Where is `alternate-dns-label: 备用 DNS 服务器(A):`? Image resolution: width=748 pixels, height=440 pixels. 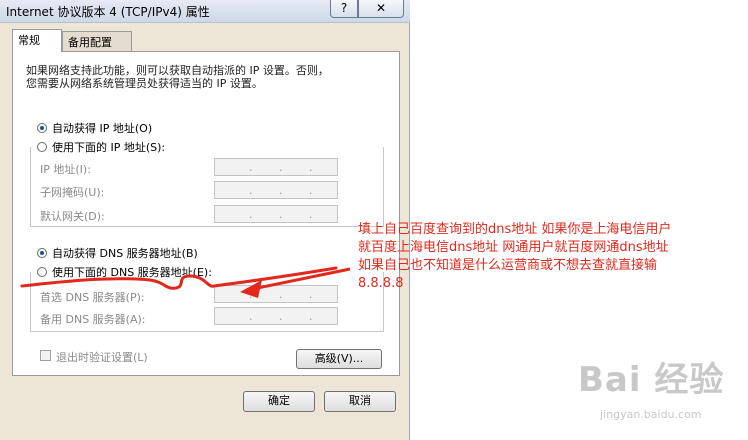
alternate-dns-label: 备用 DNS 服务器(A): is located at coordinates (93, 319).